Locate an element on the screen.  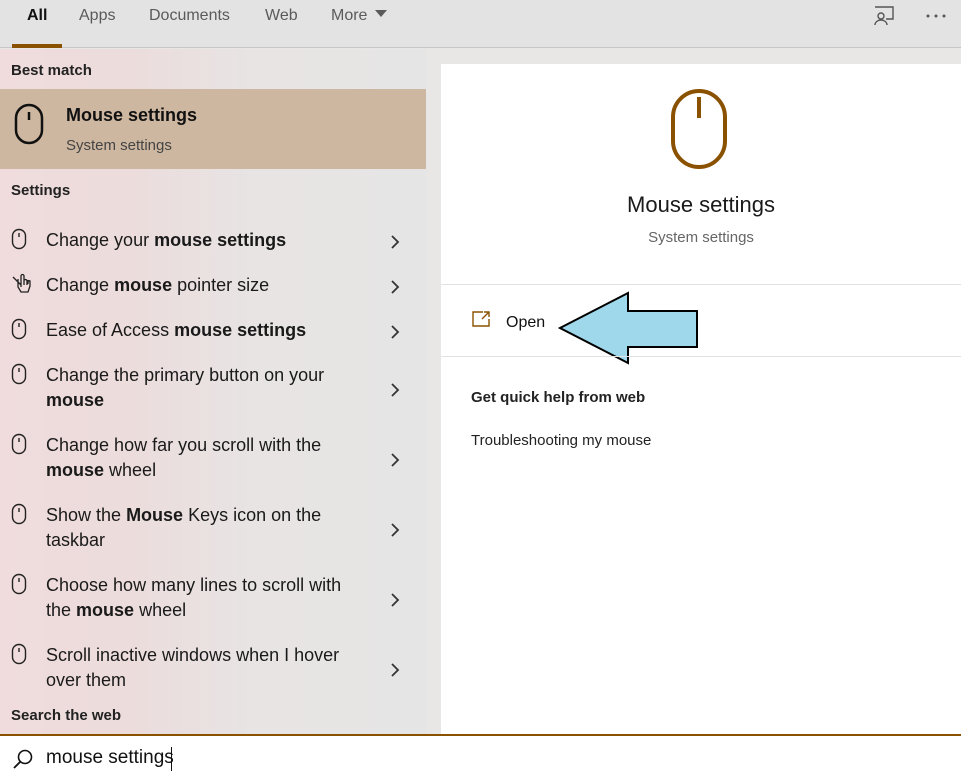
quick-help-heading: Get quick help from web is located at coordinates (558, 397).